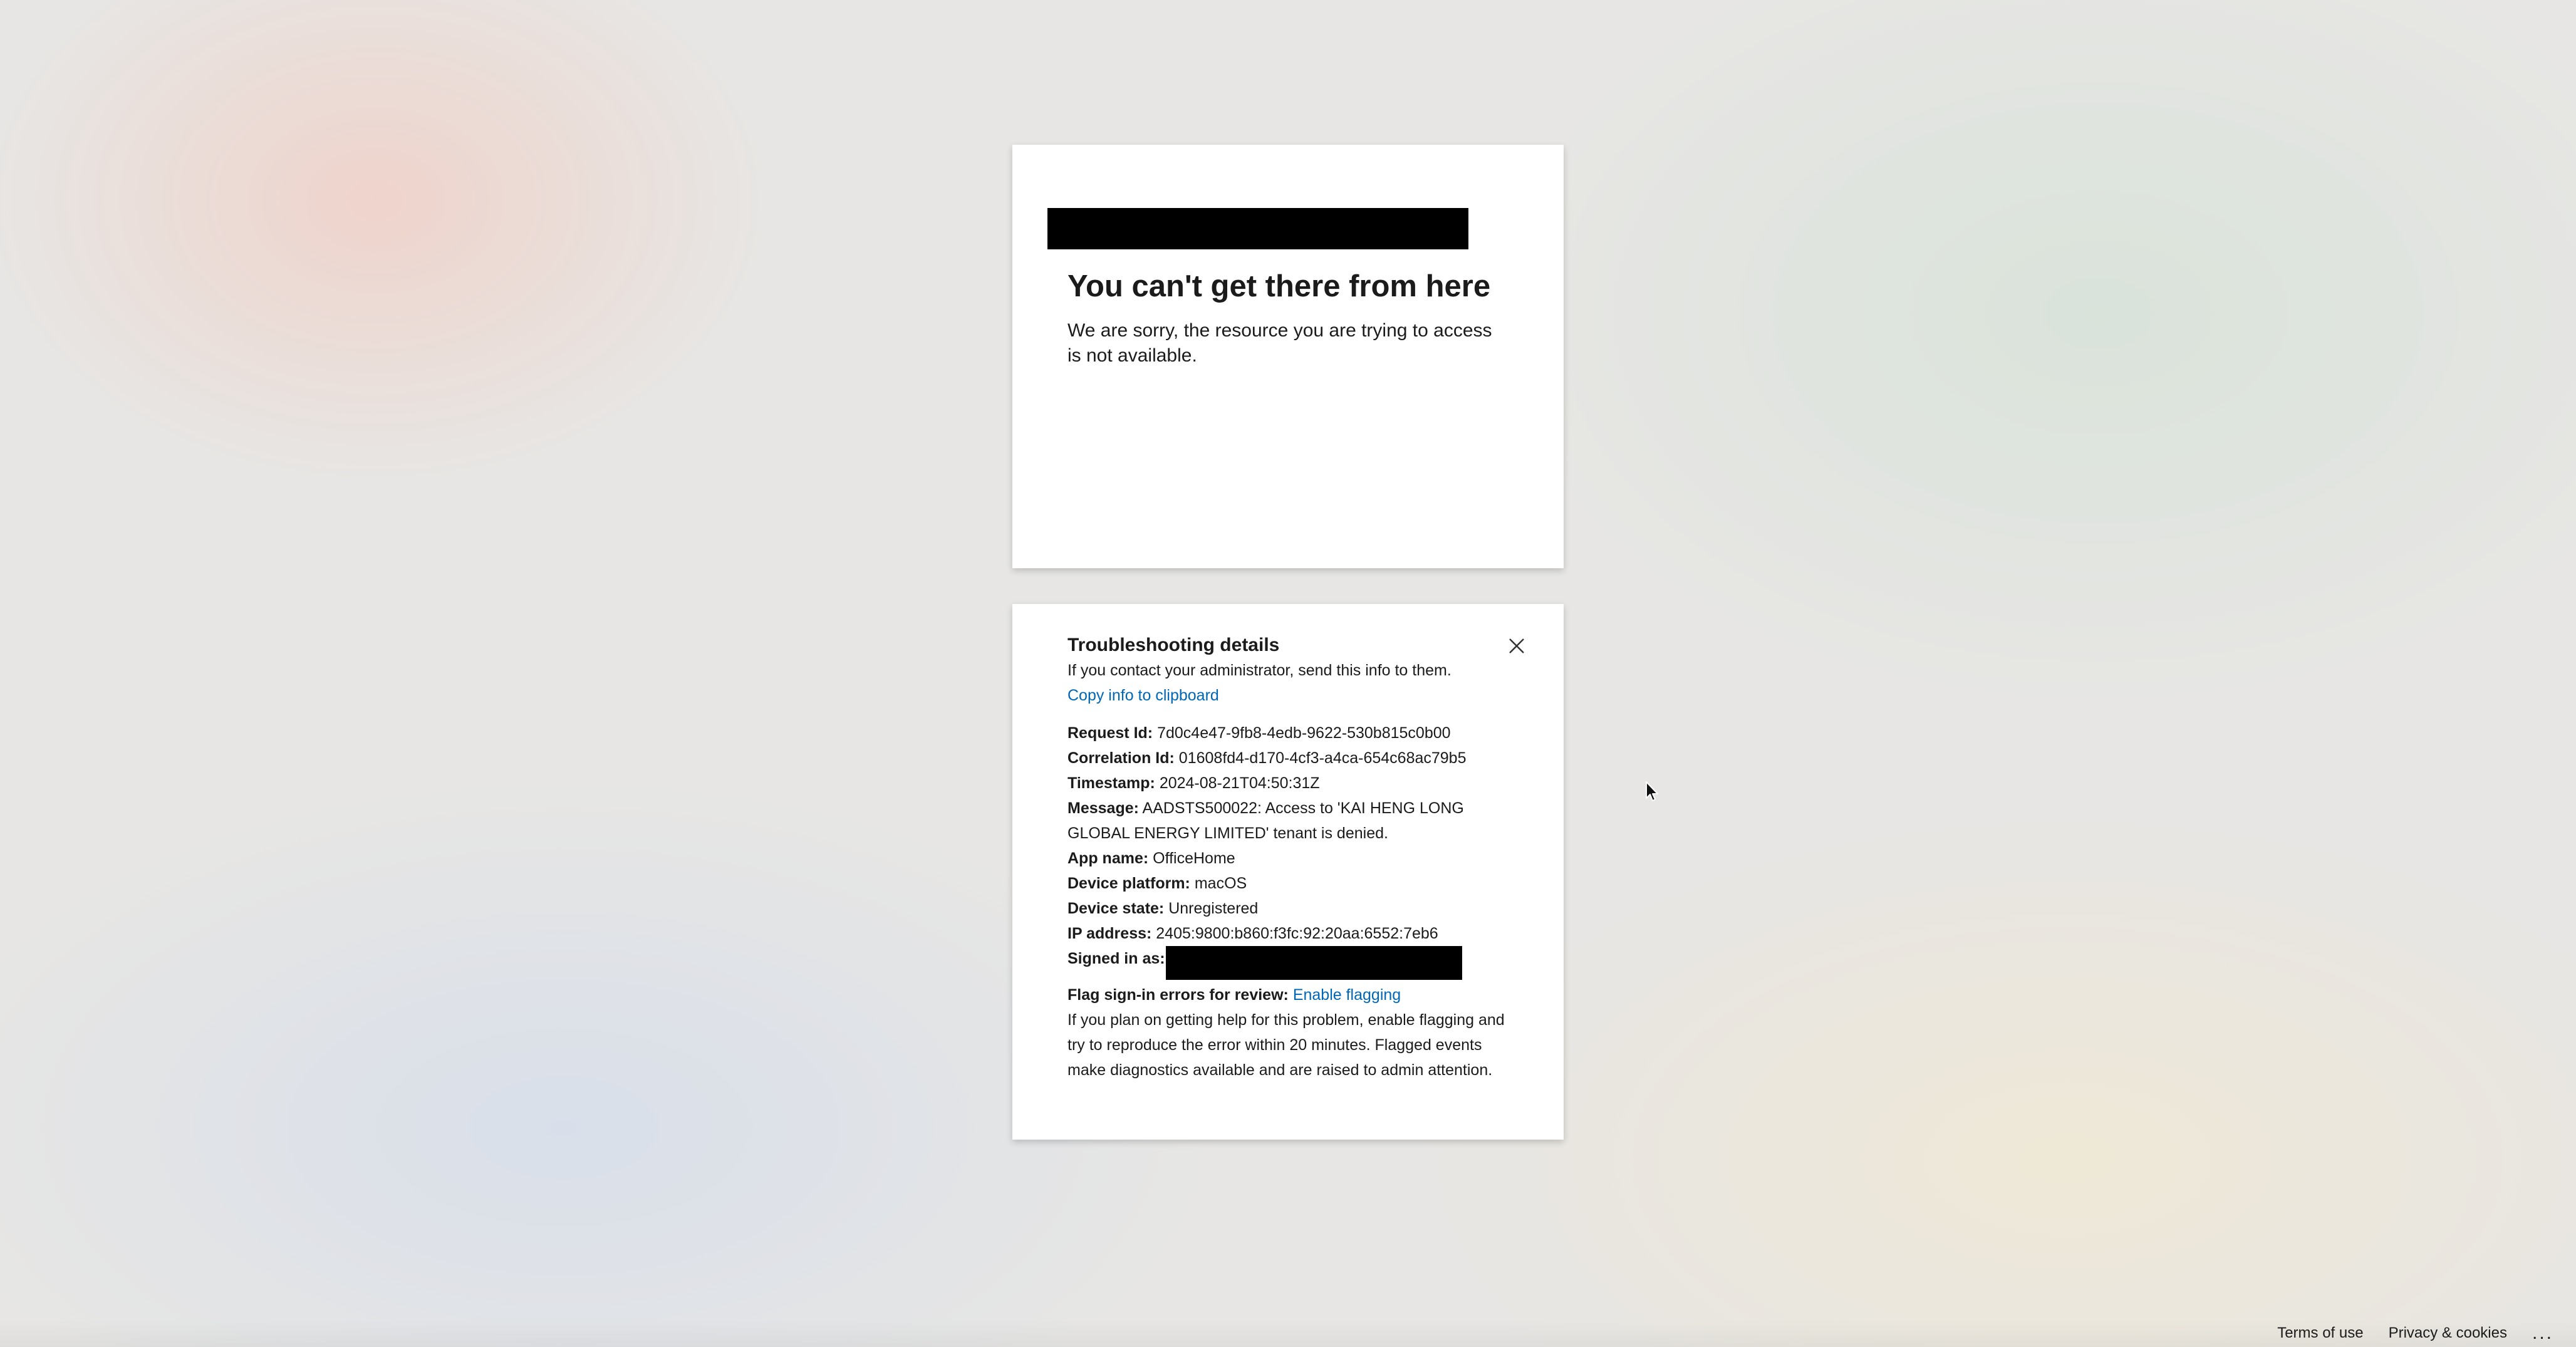 This screenshot has width=2576, height=1347. Describe the element at coordinates (1103, 808) in the screenshot. I see `message-label: Message:` at that location.